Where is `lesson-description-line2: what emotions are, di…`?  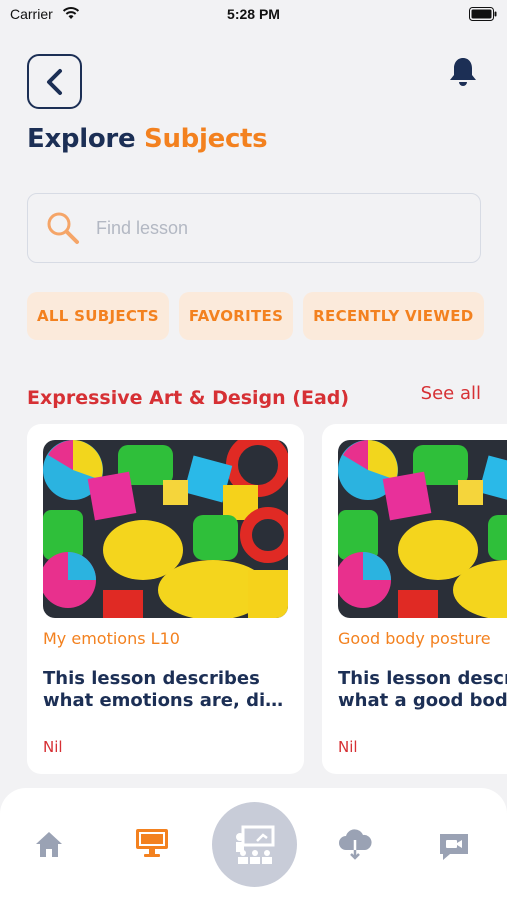
lesson-description-line2: what emotions are, di… is located at coordinates (163, 700).